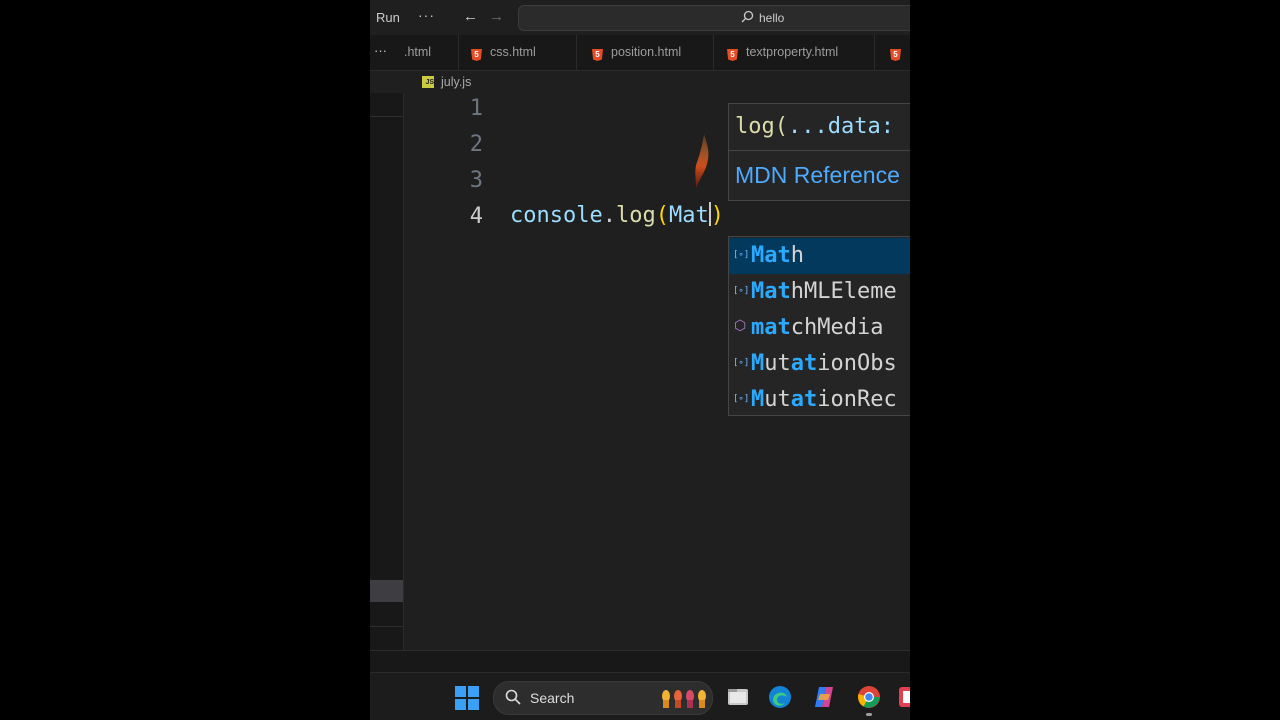  I want to click on line-number: 3, so click(476, 180).